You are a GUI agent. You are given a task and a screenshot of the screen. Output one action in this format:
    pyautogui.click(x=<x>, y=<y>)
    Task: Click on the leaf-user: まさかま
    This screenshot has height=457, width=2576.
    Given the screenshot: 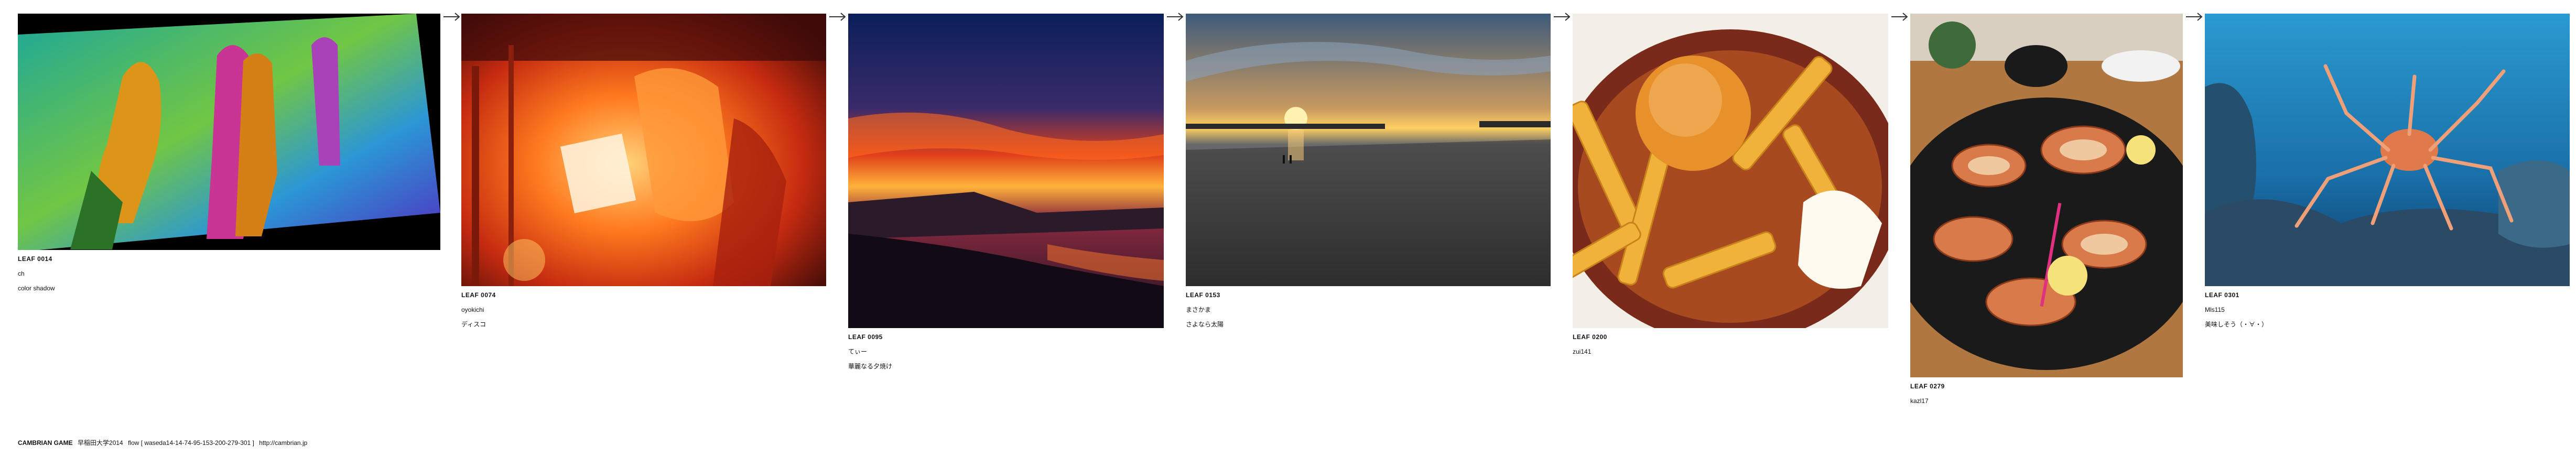 What is the action you would take?
    pyautogui.click(x=1368, y=309)
    